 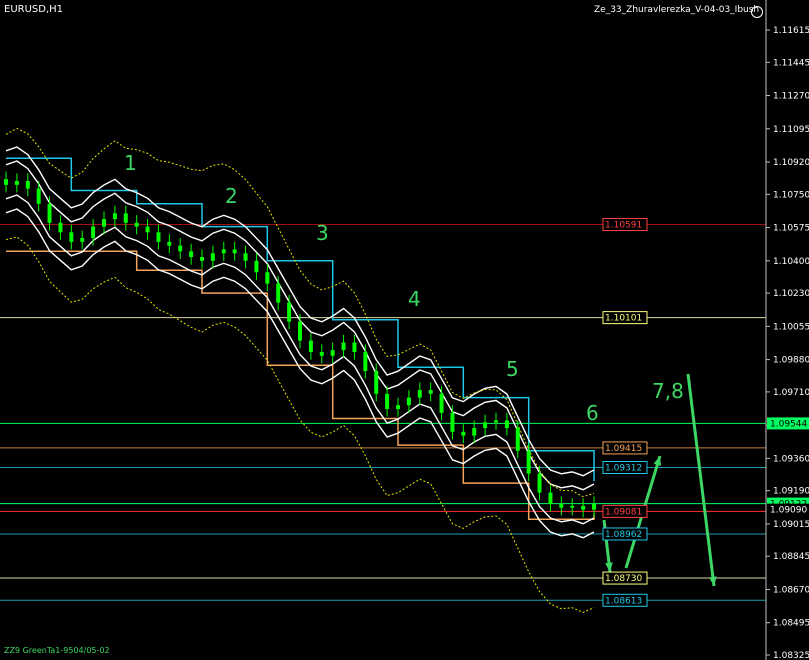 What do you see at coordinates (791, 63) in the screenshot?
I see `axis-tick-label: 1.11445` at bounding box center [791, 63].